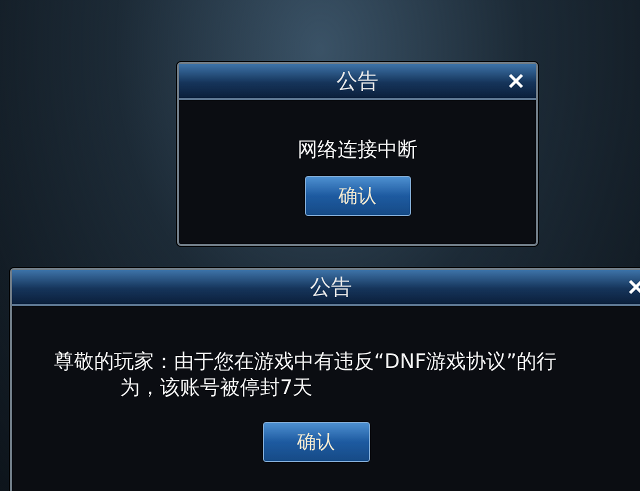  Describe the element at coordinates (358, 149) in the screenshot. I see `dialog-message: 网络连接中断` at that location.